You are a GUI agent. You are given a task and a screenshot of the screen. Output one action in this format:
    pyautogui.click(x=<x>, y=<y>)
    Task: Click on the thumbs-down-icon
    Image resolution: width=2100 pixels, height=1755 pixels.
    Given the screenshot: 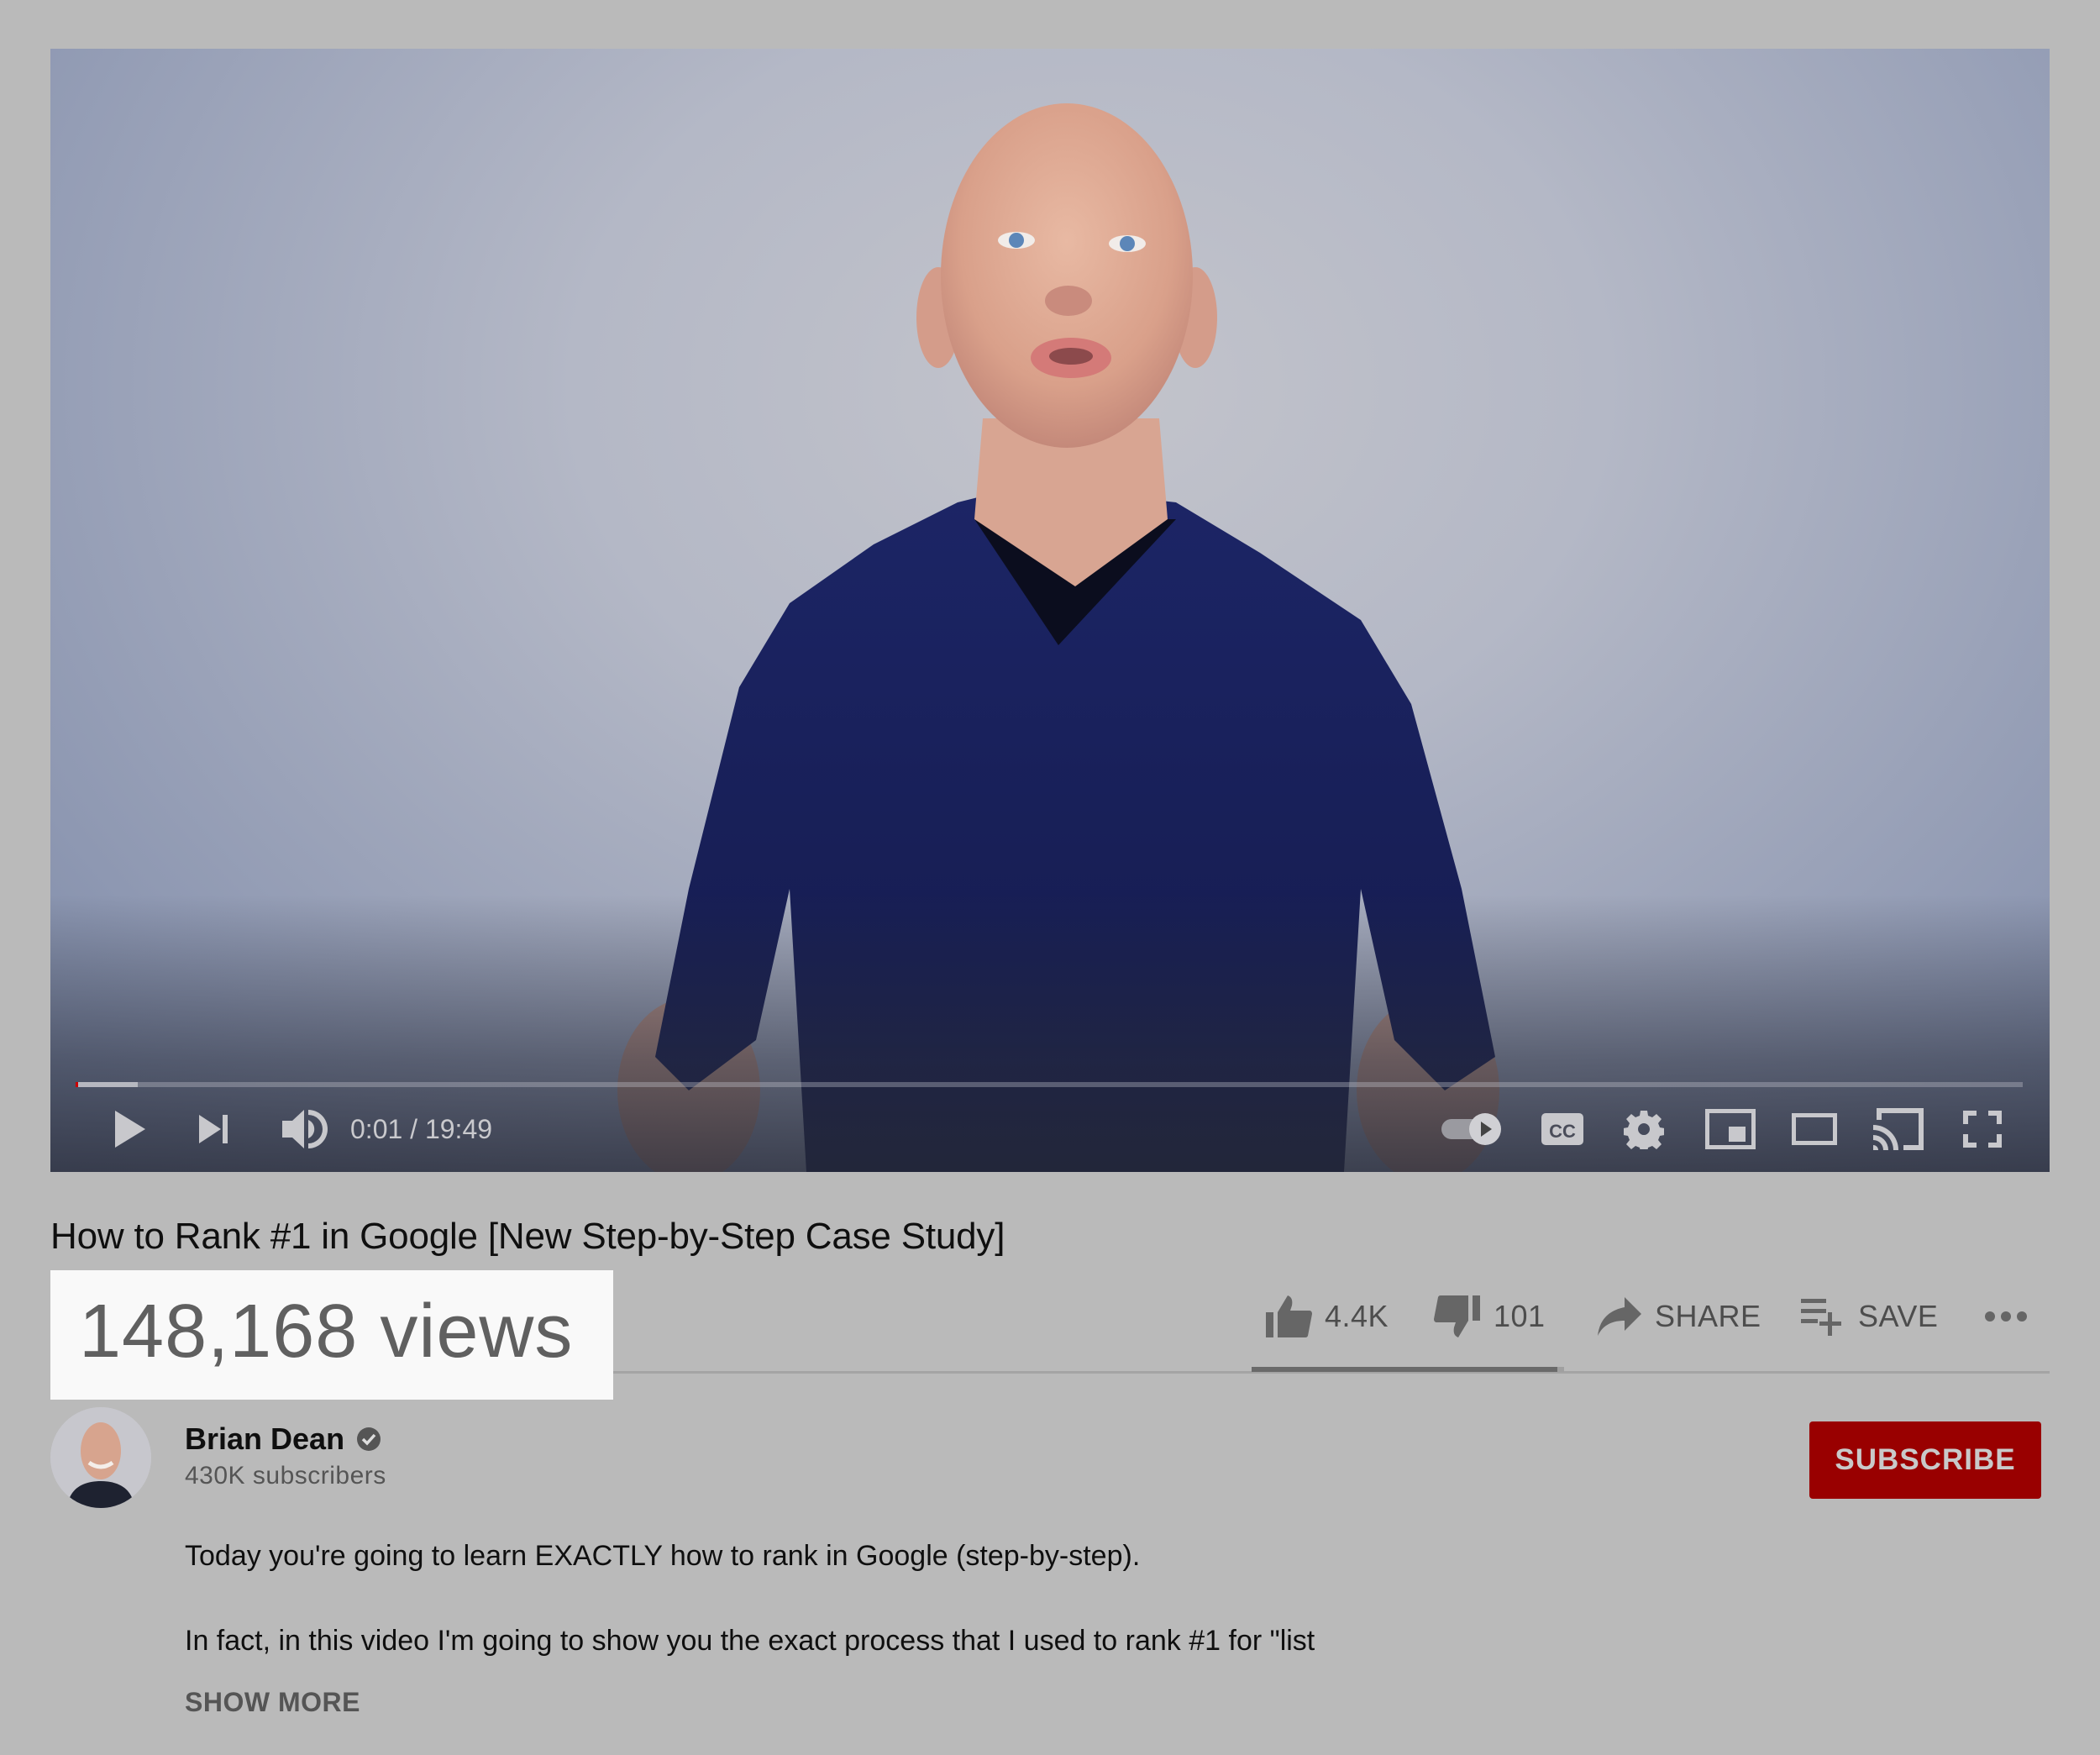 What is the action you would take?
    pyautogui.click(x=1457, y=1316)
    